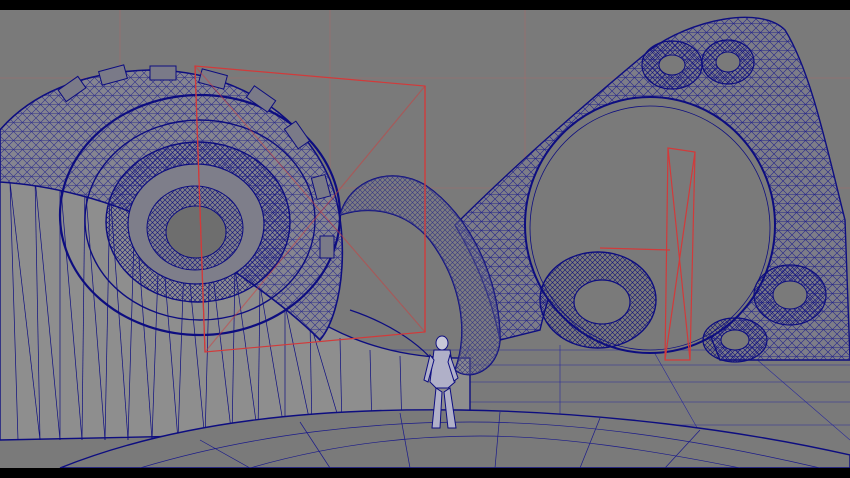 This screenshot has height=478, width=850. What do you see at coordinates (598, 300) in the screenshot?
I see `small-torus` at bounding box center [598, 300].